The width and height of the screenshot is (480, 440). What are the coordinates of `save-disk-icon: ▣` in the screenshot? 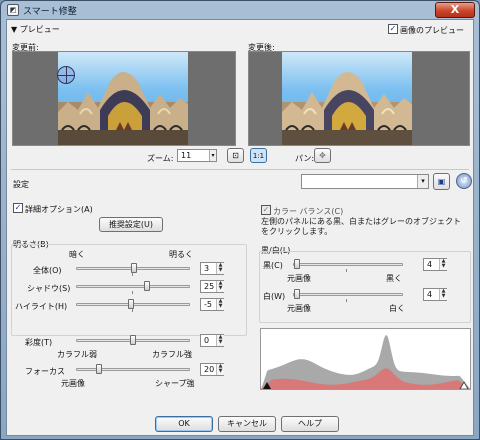 It's located at (441, 181).